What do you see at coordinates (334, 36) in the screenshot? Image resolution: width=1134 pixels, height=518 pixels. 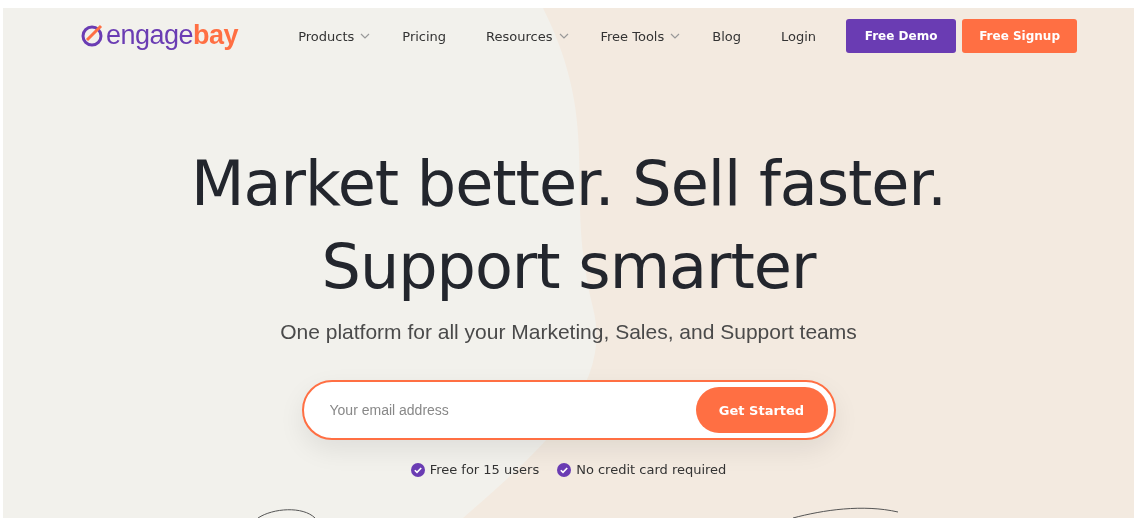 I see `nav-link: Products` at bounding box center [334, 36].